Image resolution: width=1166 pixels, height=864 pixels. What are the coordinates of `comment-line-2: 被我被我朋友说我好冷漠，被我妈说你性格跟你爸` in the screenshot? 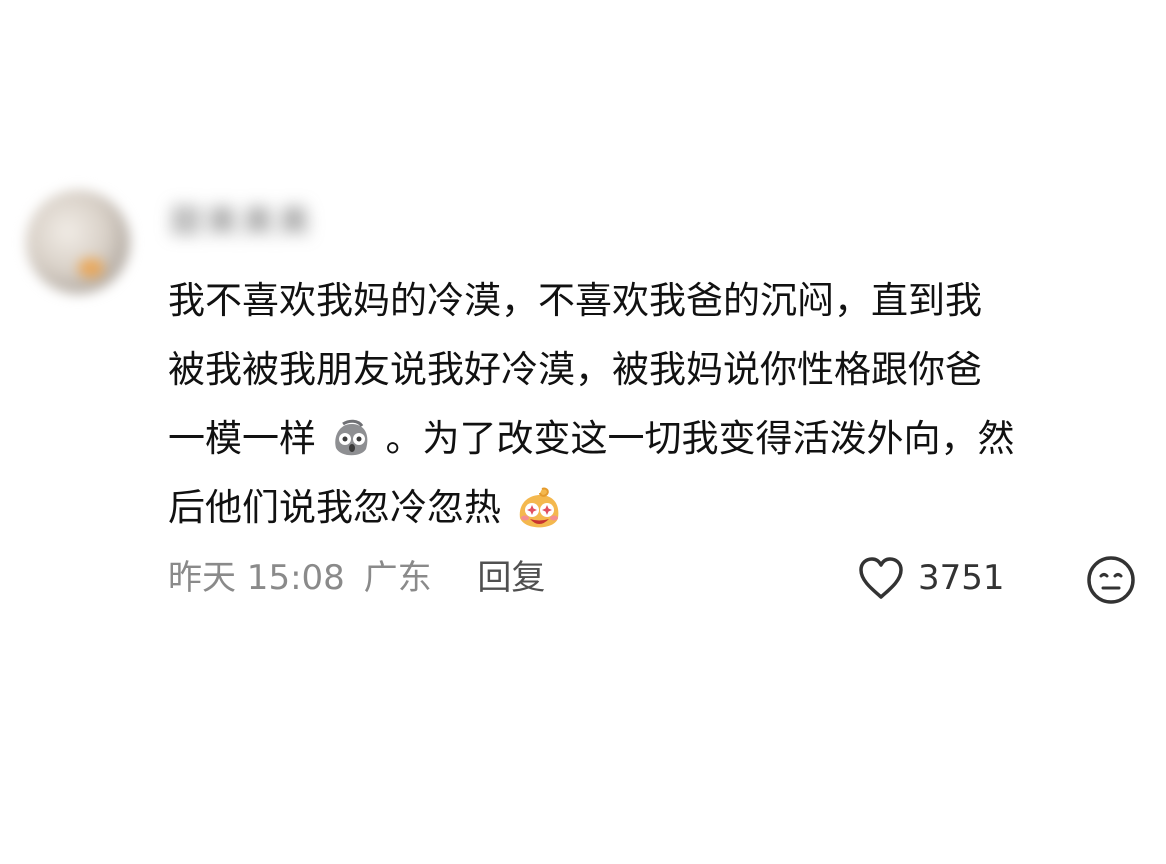 It's located at (575, 369).